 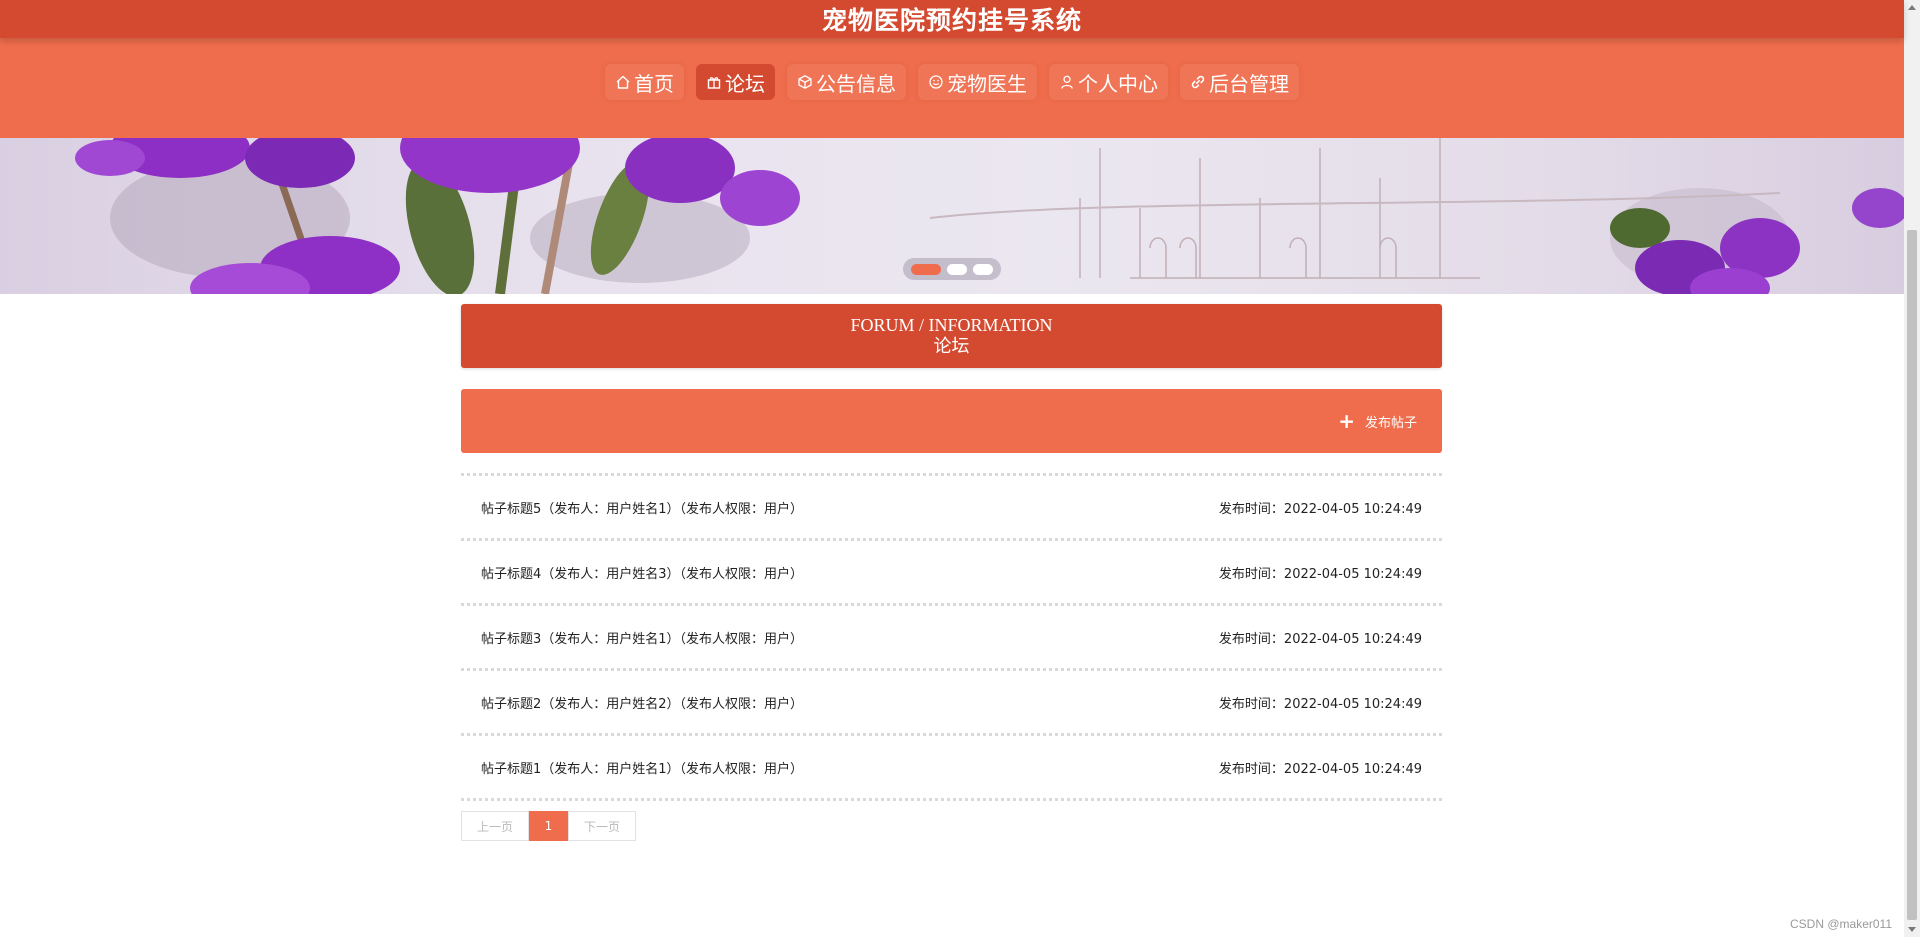 I want to click on gift-icon, so click(x=714, y=82).